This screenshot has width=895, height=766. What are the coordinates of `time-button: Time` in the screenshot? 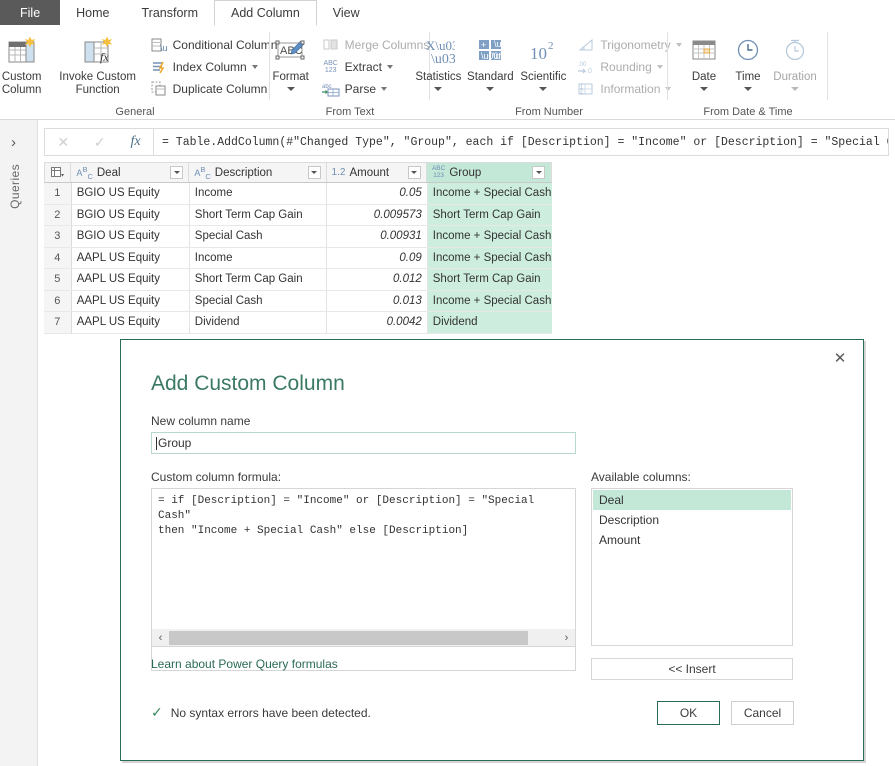 It's located at (748, 61).